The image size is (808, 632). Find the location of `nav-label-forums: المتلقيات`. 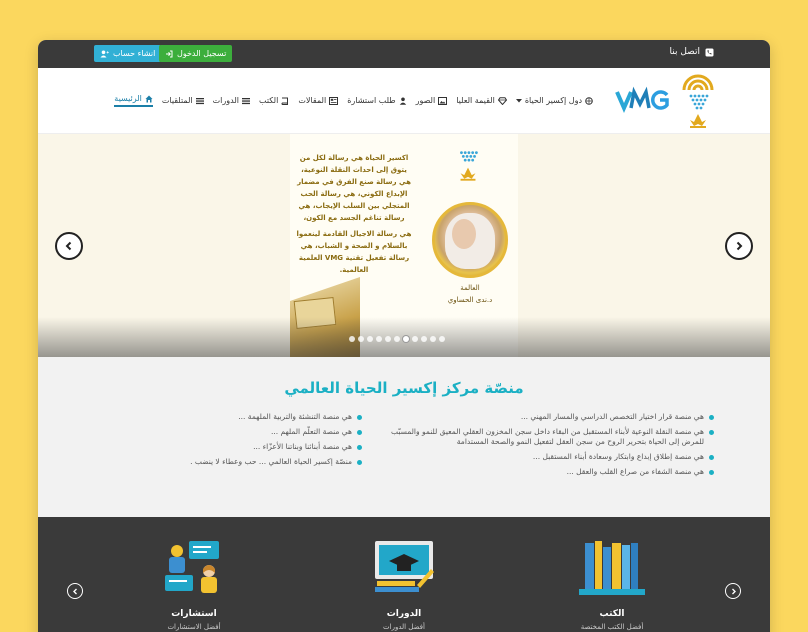

nav-label-forums: المتلقيات is located at coordinates (177, 100).